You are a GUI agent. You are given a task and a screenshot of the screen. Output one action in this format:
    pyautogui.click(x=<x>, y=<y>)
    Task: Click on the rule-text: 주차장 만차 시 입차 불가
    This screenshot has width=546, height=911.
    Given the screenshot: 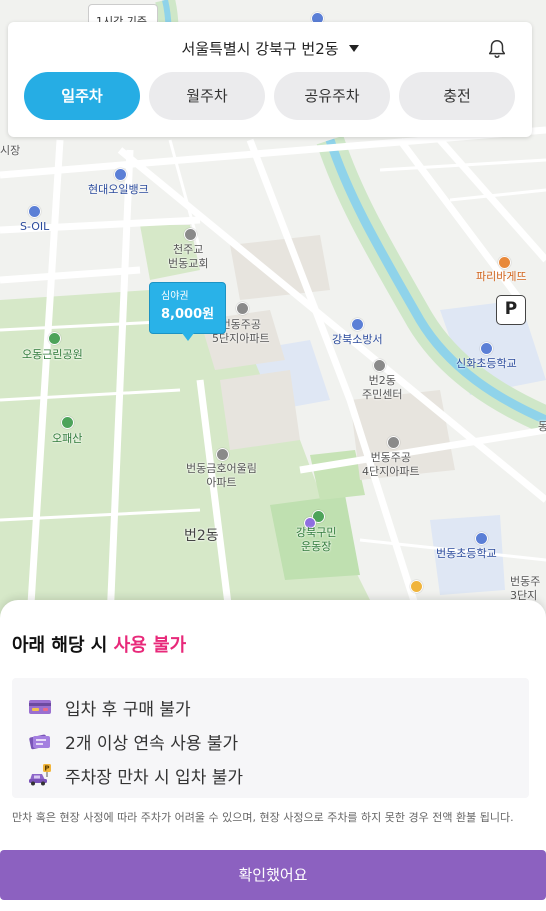 What is the action you would take?
    pyautogui.click(x=154, y=777)
    